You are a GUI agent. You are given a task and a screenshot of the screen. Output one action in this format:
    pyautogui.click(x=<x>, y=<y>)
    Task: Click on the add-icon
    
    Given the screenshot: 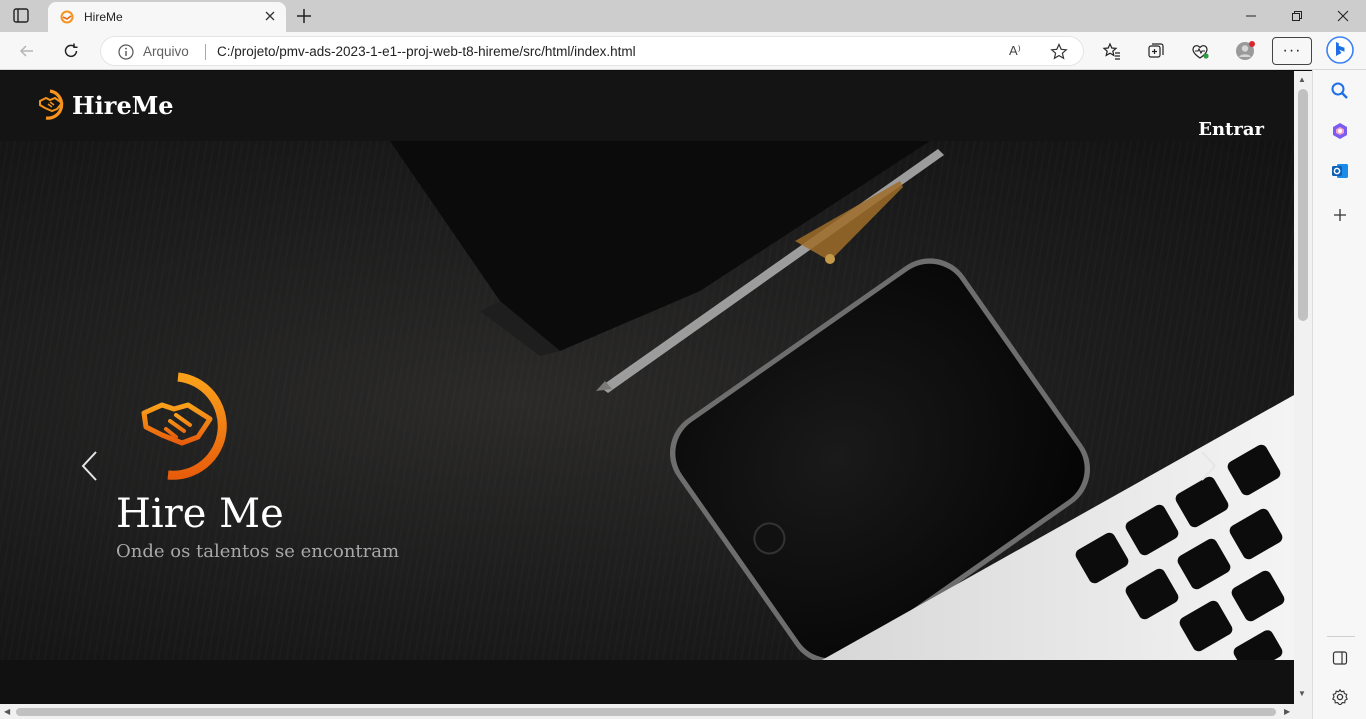 What is the action you would take?
    pyautogui.click(x=1340, y=215)
    